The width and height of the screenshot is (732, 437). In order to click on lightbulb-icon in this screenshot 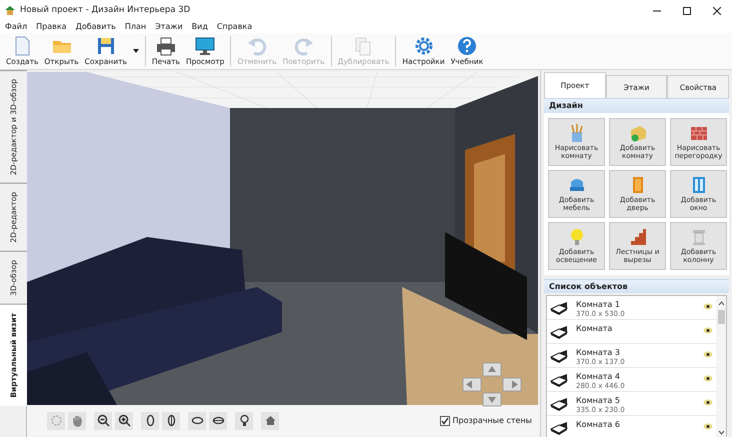, I will do `click(244, 420)`.